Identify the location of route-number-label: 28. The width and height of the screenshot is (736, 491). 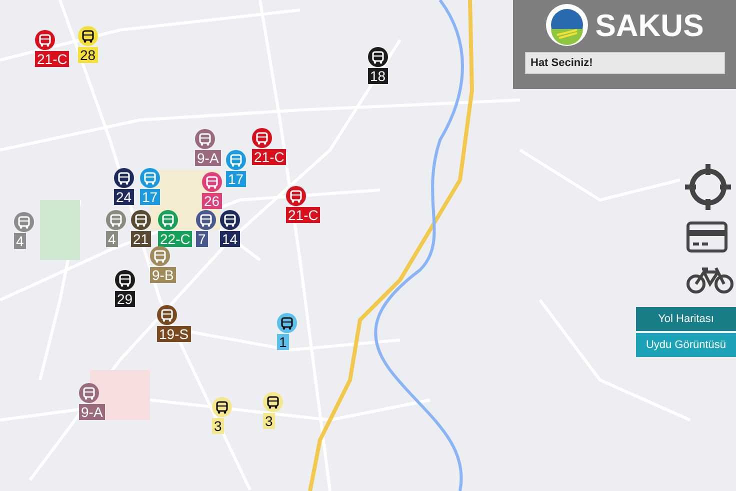
(88, 55).